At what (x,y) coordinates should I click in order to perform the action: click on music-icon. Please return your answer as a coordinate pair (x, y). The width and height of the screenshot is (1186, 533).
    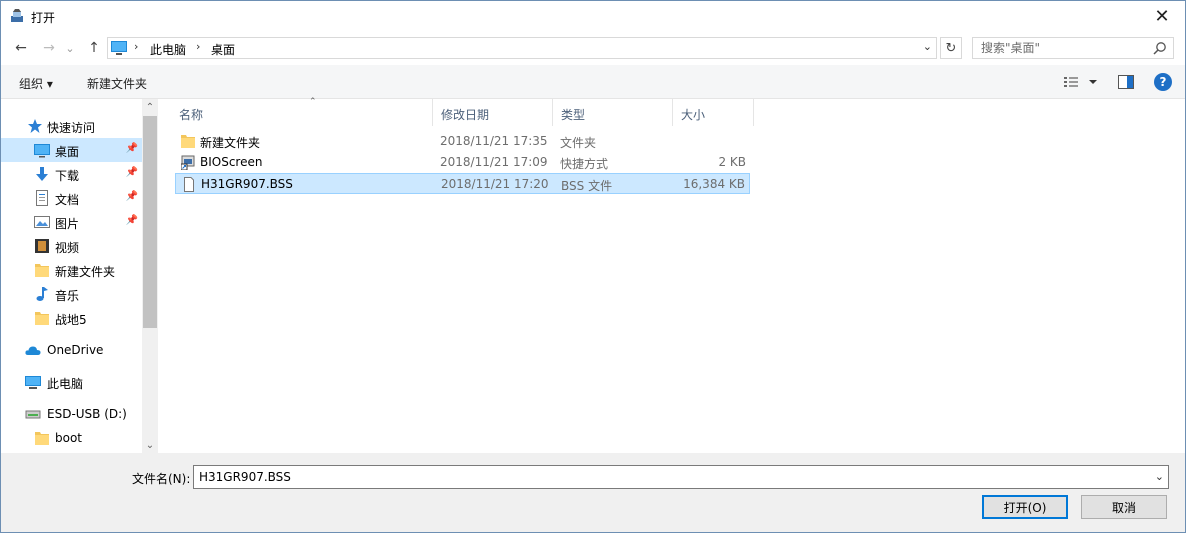
    Looking at the image, I should click on (42, 294).